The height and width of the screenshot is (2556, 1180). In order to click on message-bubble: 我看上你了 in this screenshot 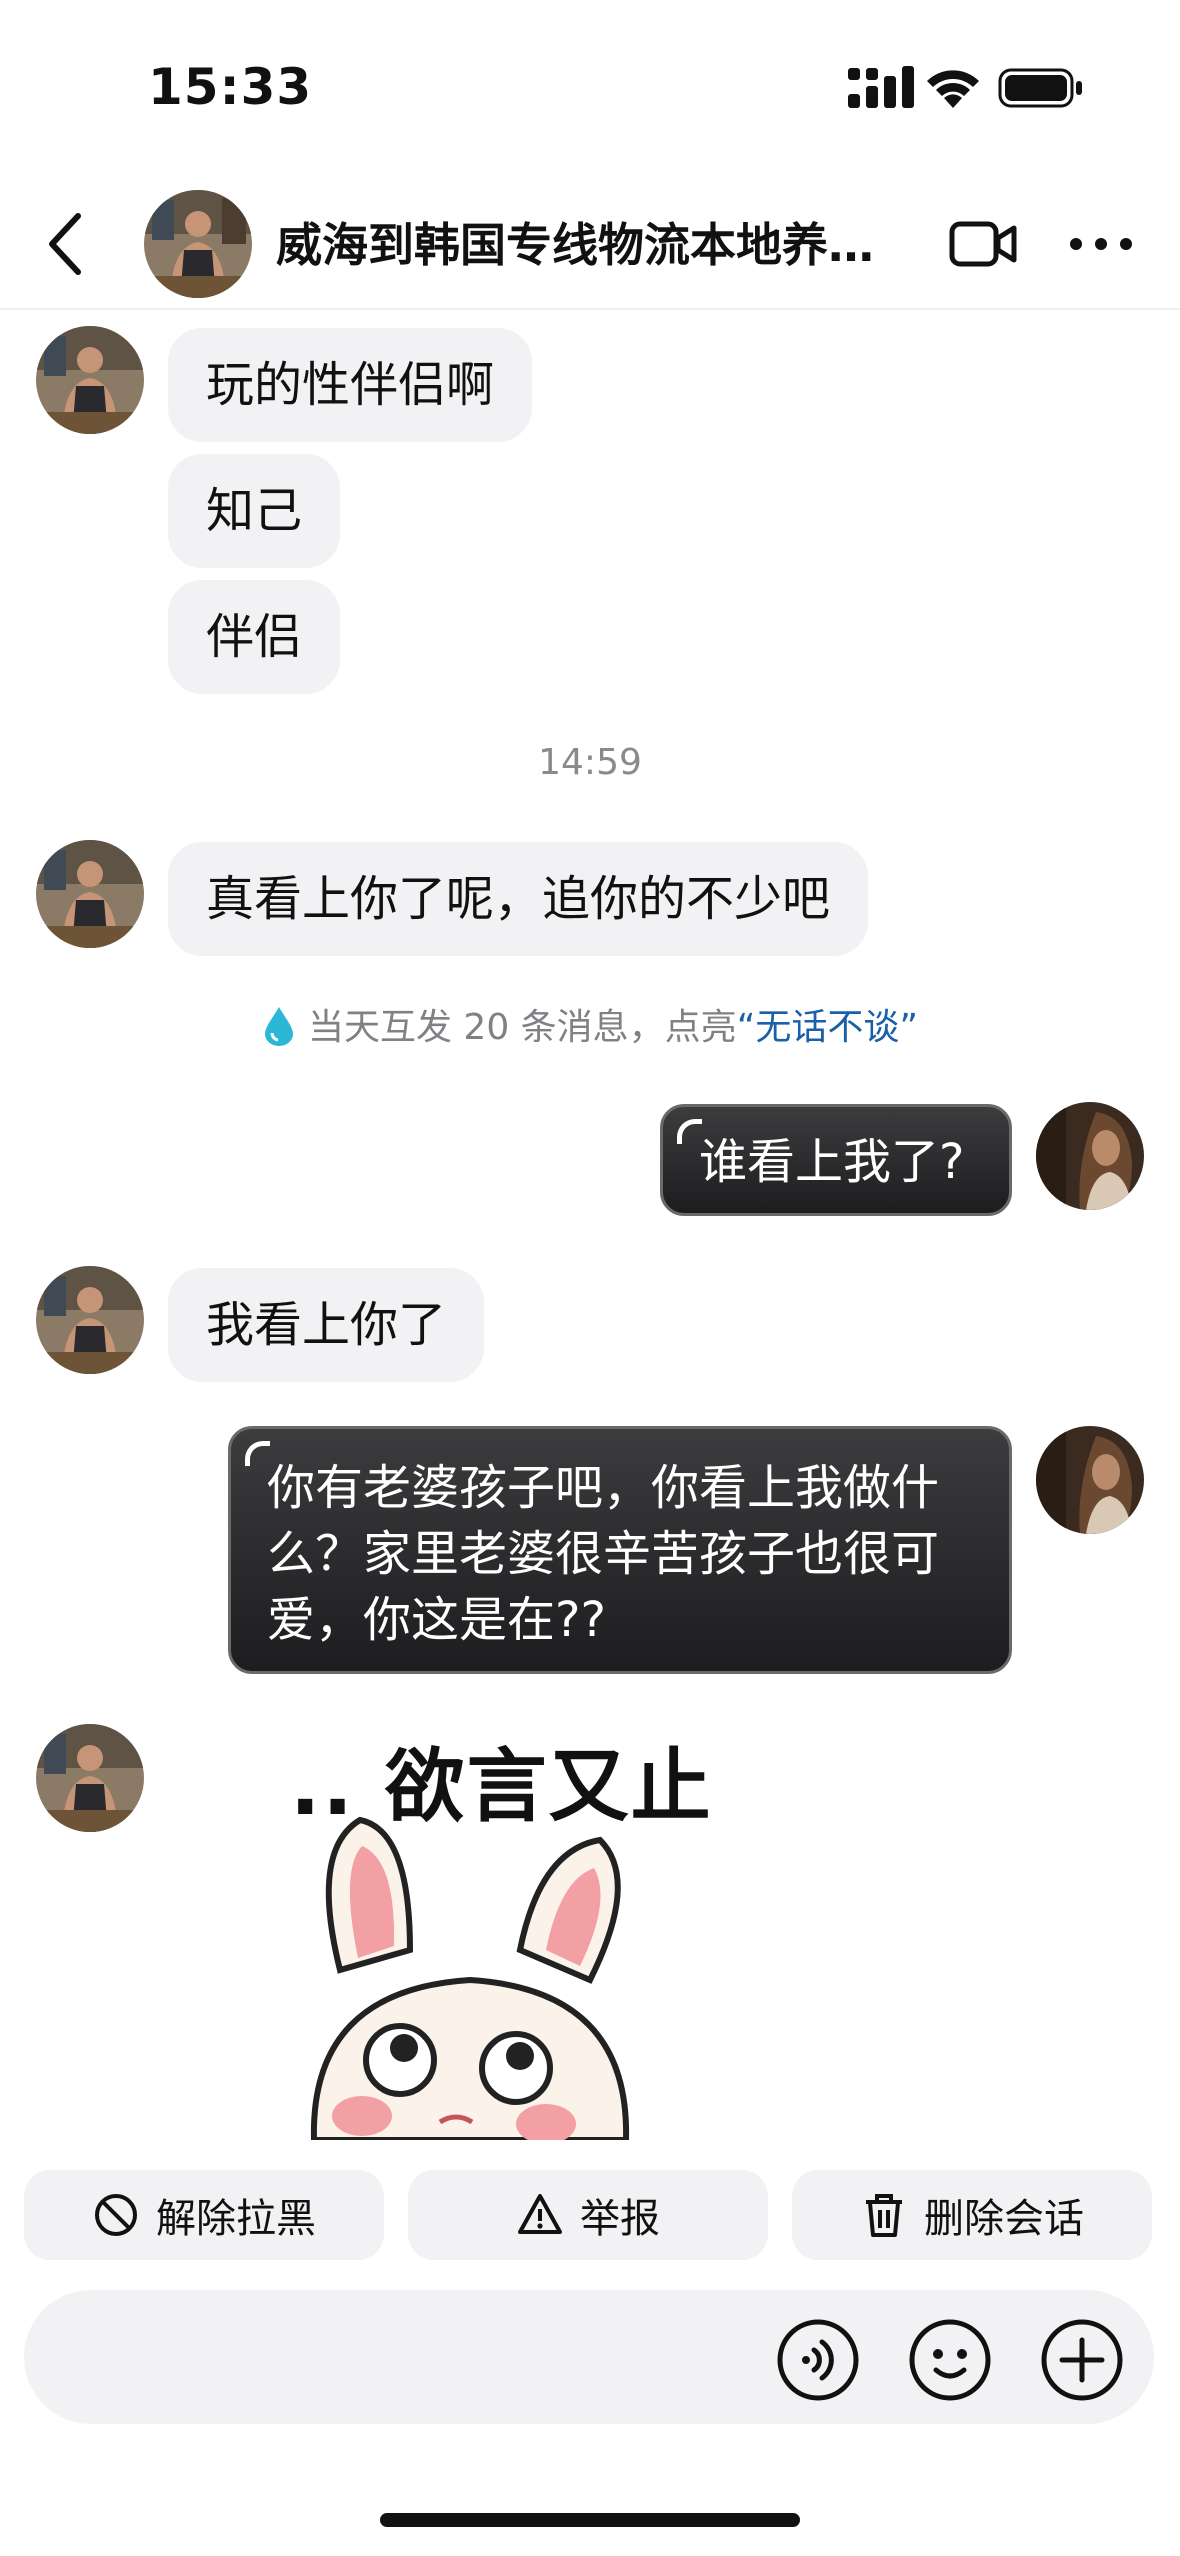, I will do `click(326, 1325)`.